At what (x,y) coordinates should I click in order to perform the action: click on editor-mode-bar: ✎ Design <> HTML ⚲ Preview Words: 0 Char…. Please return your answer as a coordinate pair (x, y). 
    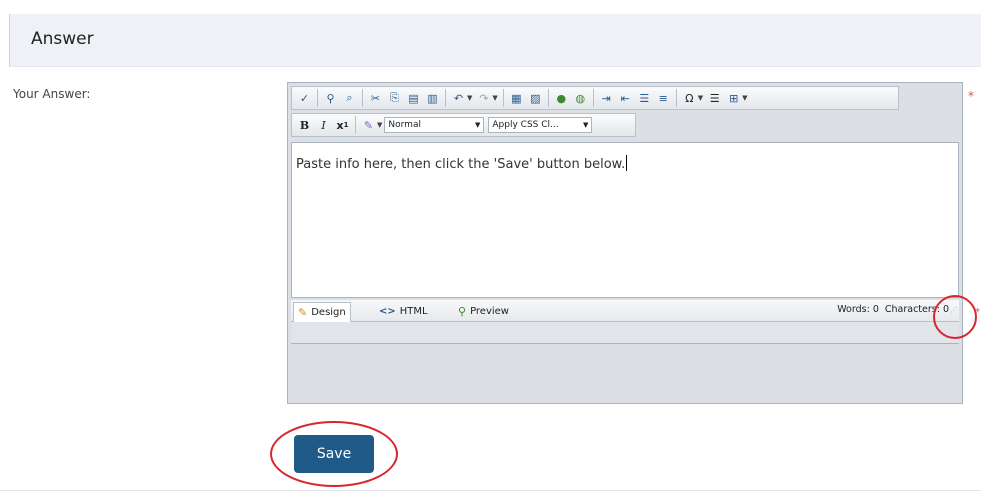
    Looking at the image, I should click on (625, 311).